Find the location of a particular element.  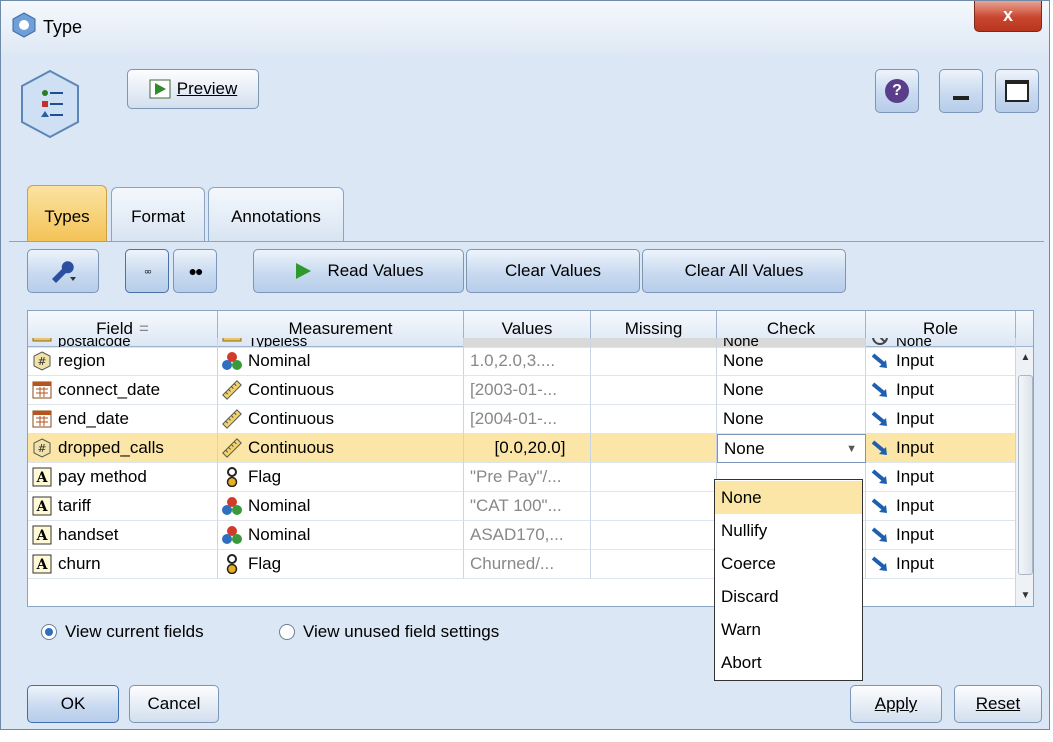

clear-values-button: Clear Values is located at coordinates (553, 271).